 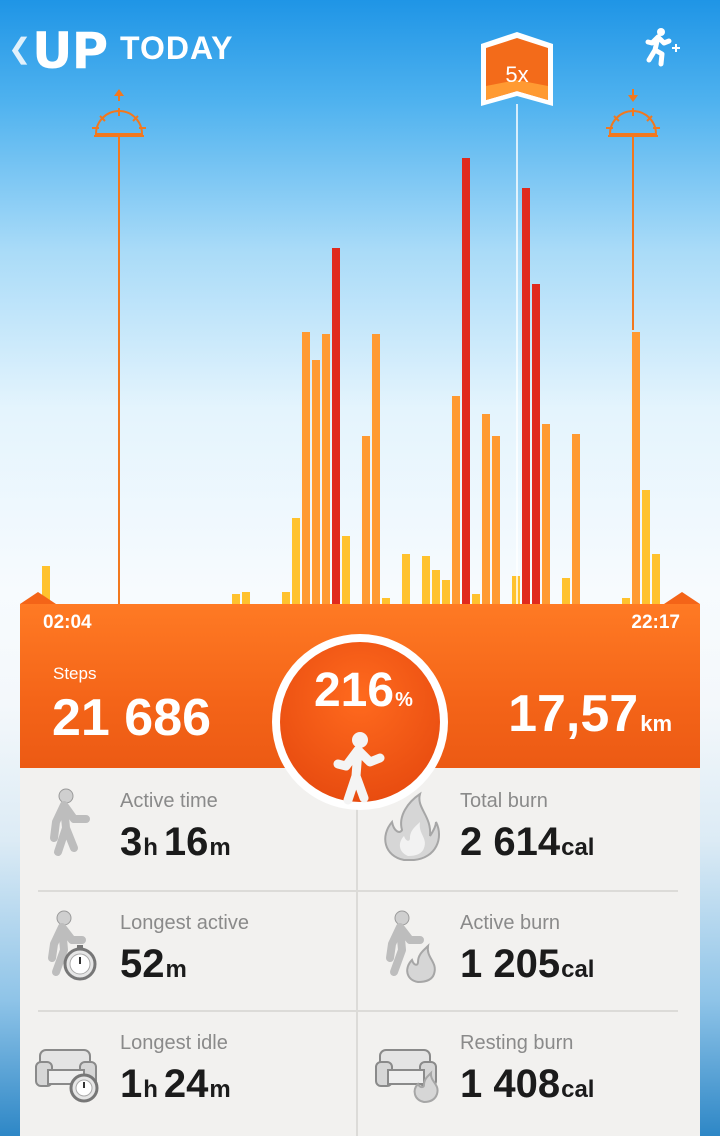 What do you see at coordinates (75, 673) in the screenshot?
I see `steps-label: Steps` at bounding box center [75, 673].